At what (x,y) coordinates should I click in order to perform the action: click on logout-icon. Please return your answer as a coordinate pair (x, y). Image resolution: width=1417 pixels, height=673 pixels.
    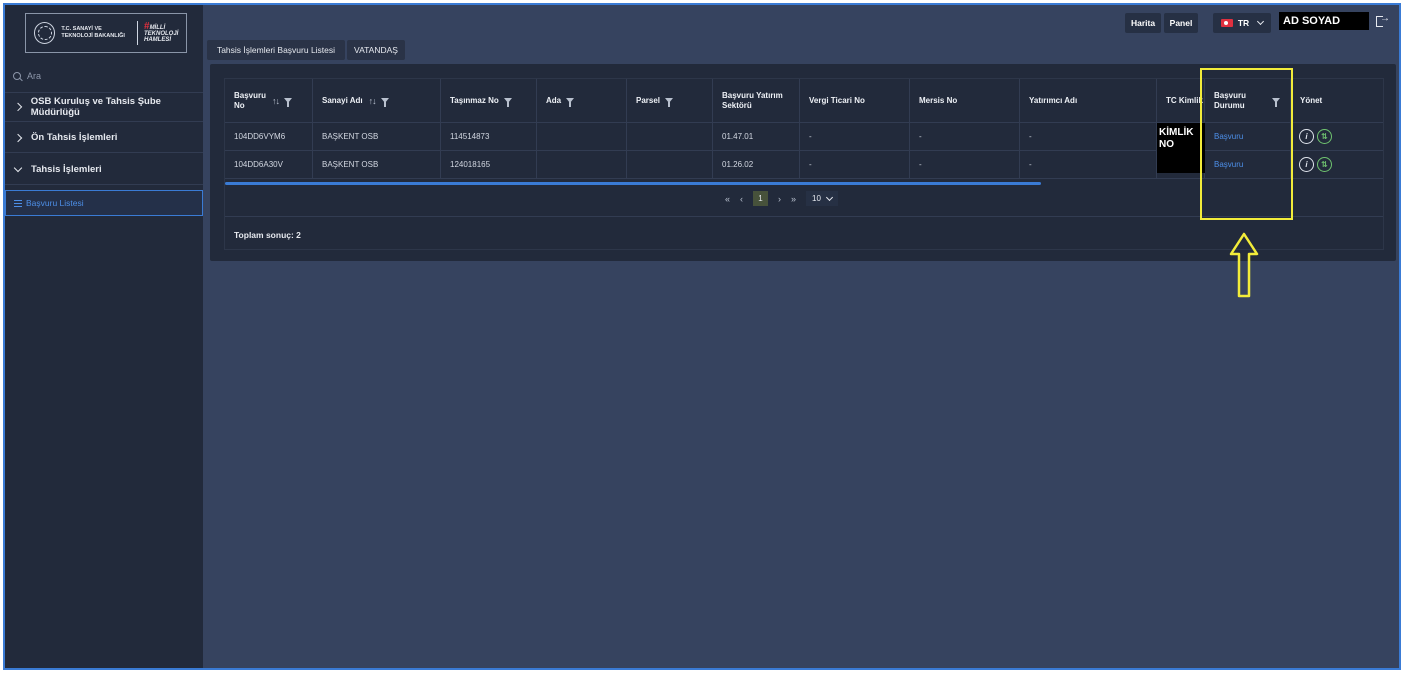
    Looking at the image, I should click on (1383, 20).